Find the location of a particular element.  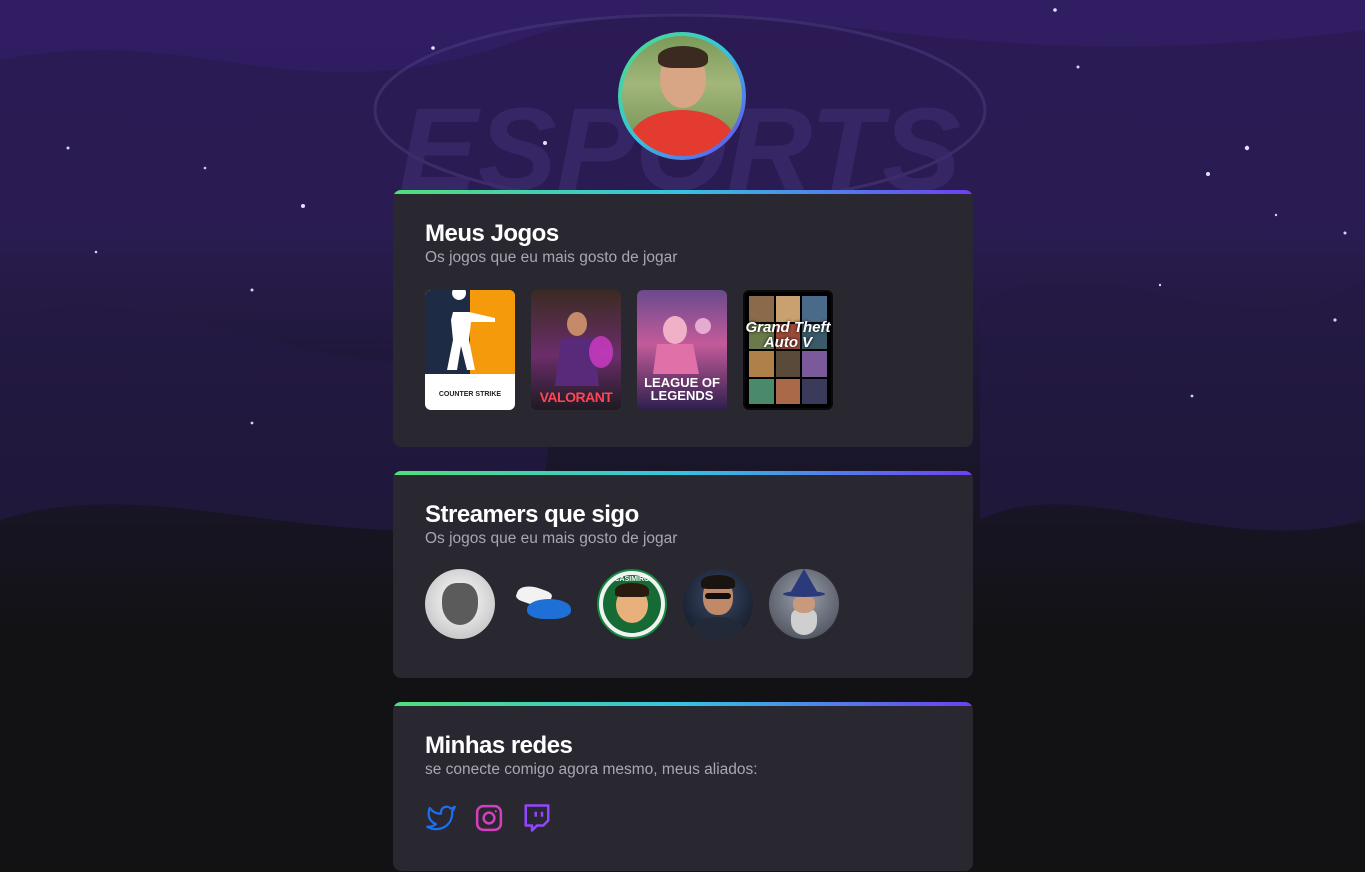

streamers-title: Streamers que sigo is located at coordinates (532, 514).